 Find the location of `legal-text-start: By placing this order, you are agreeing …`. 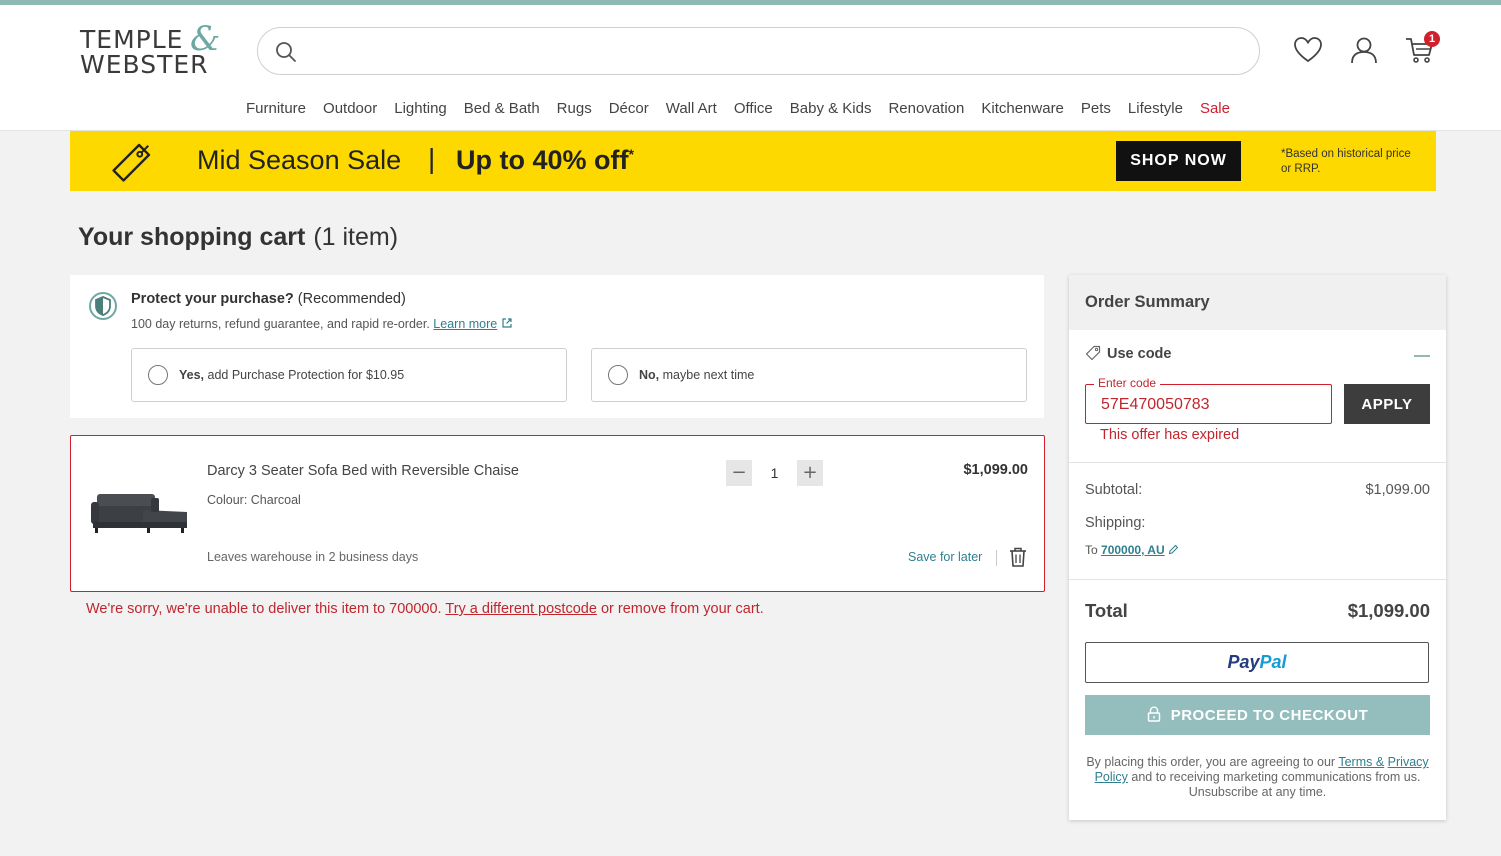

legal-text-start: By placing this order, you are agreeing … is located at coordinates (1211, 762).